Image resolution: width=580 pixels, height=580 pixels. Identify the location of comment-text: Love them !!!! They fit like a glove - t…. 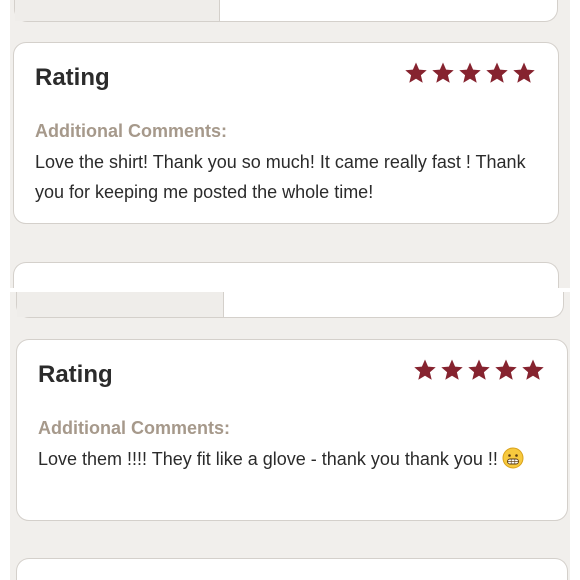
(292, 461).